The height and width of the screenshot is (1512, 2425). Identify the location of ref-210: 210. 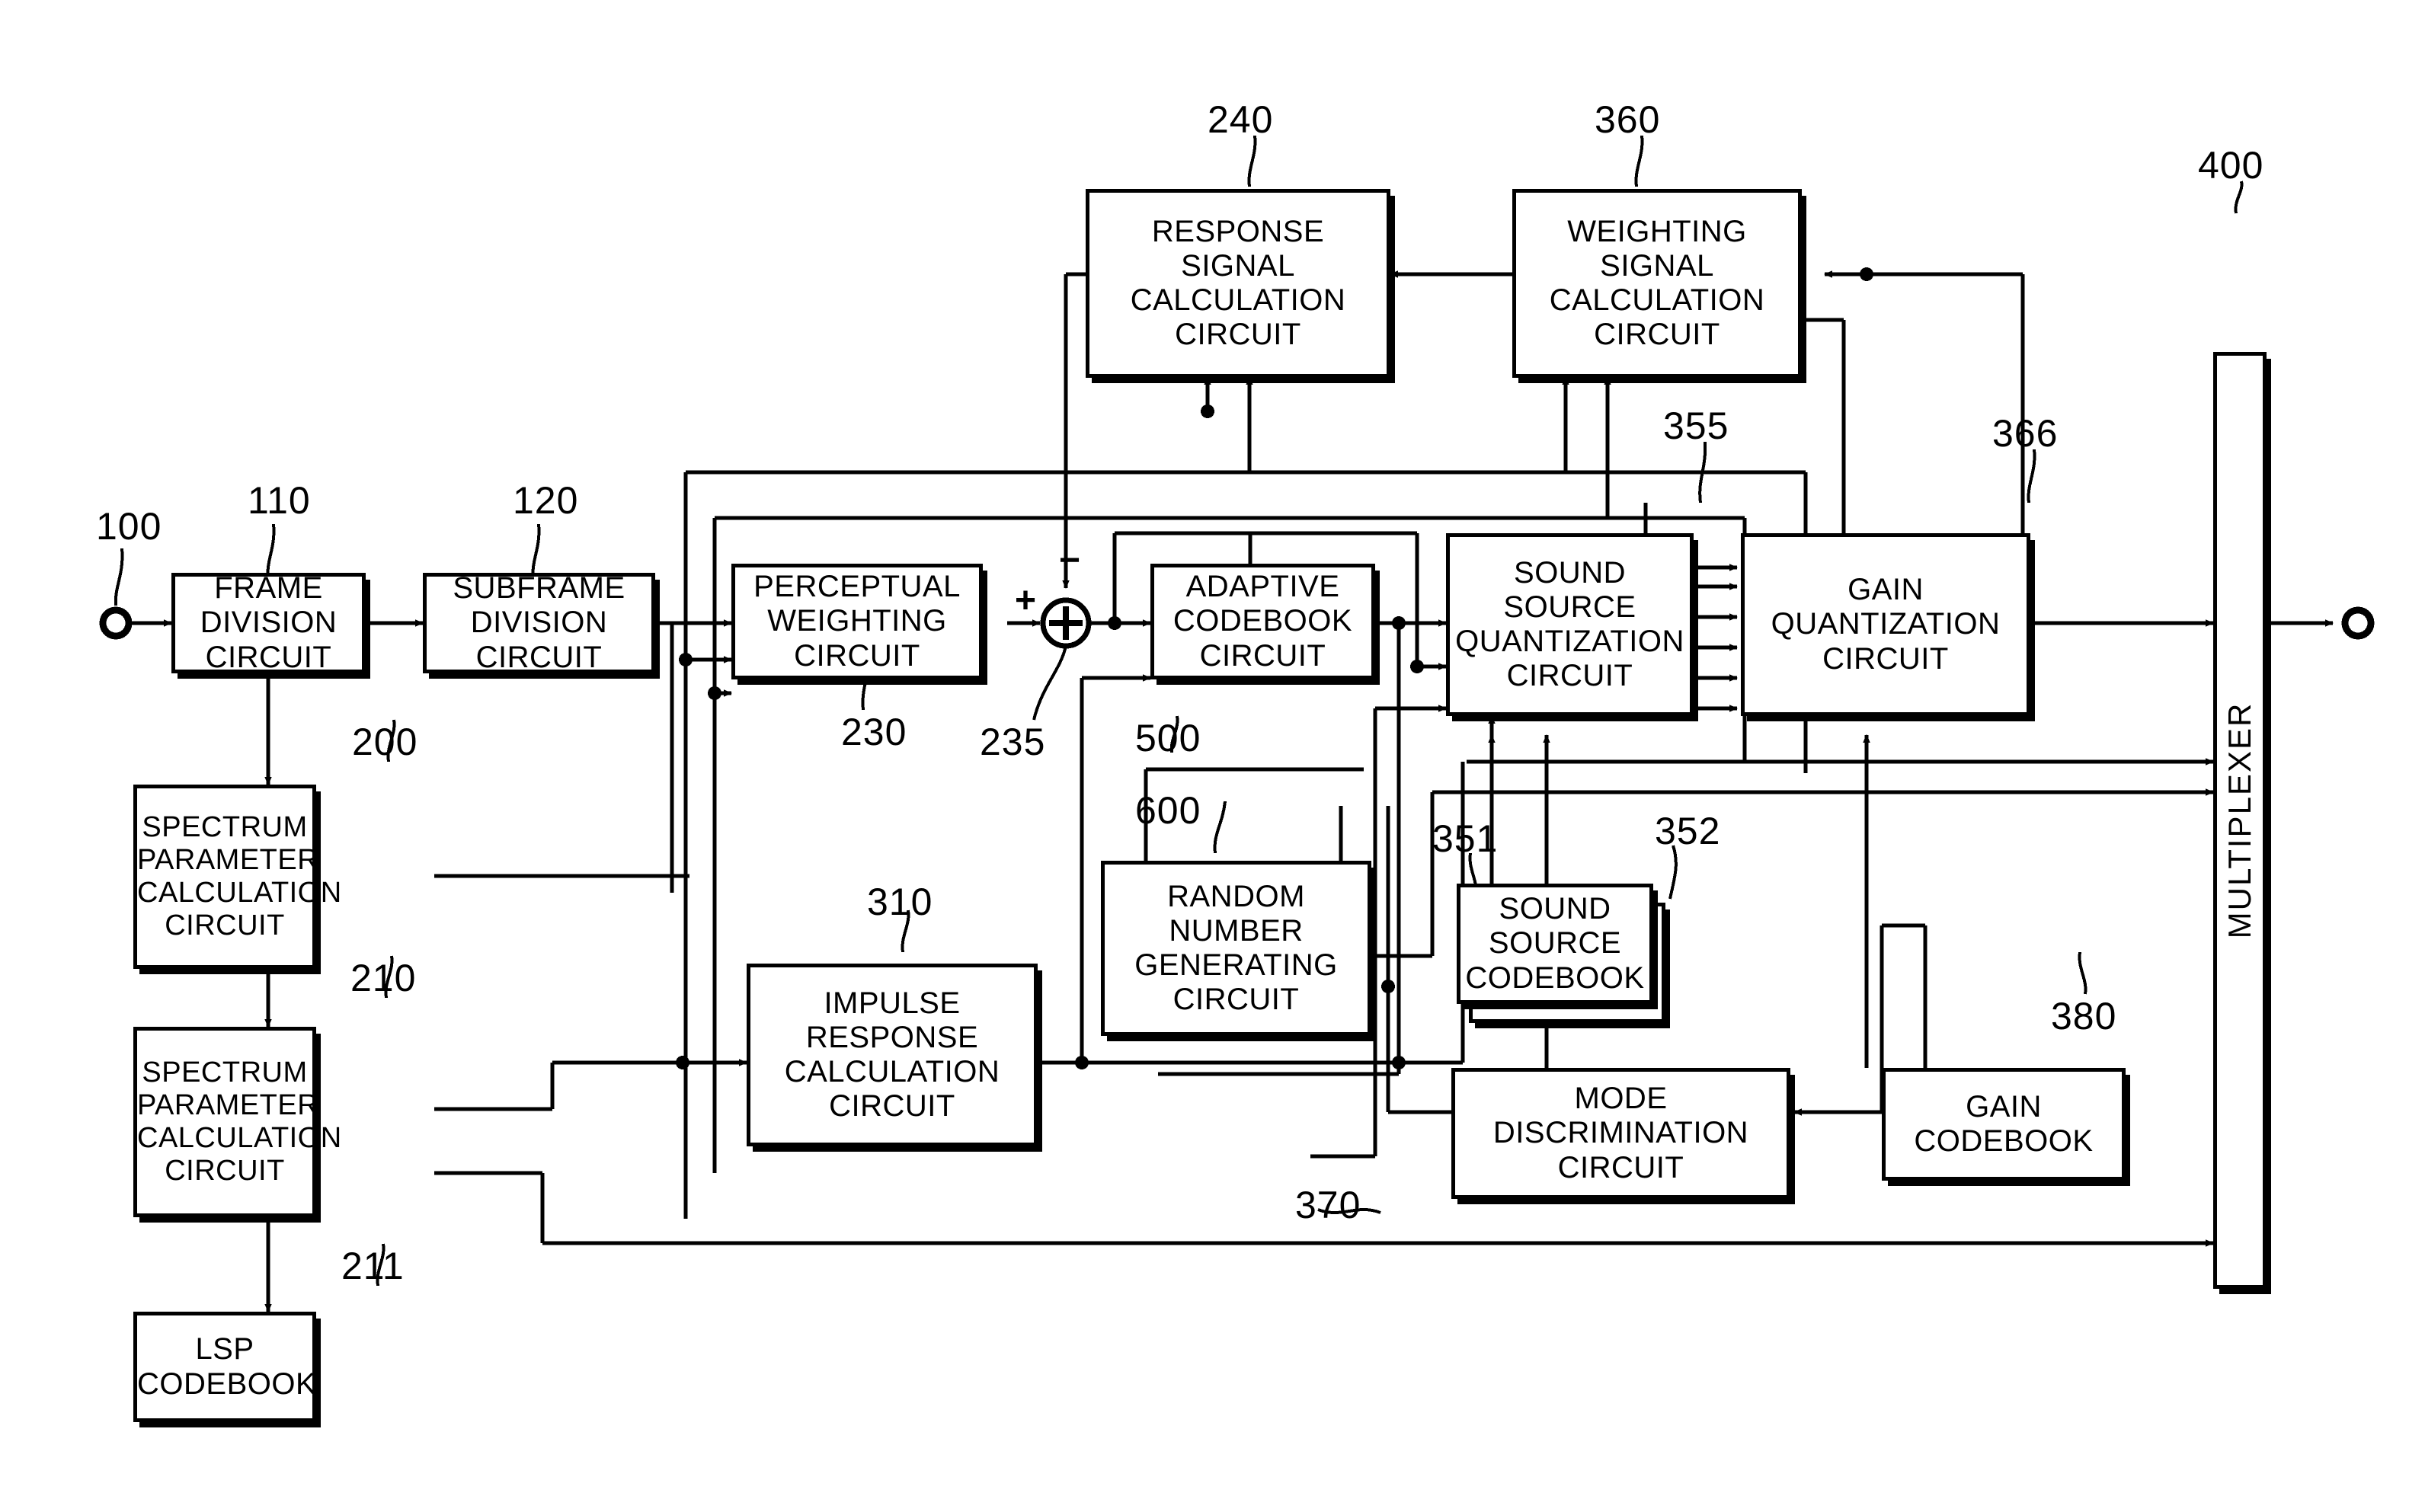
(383, 978).